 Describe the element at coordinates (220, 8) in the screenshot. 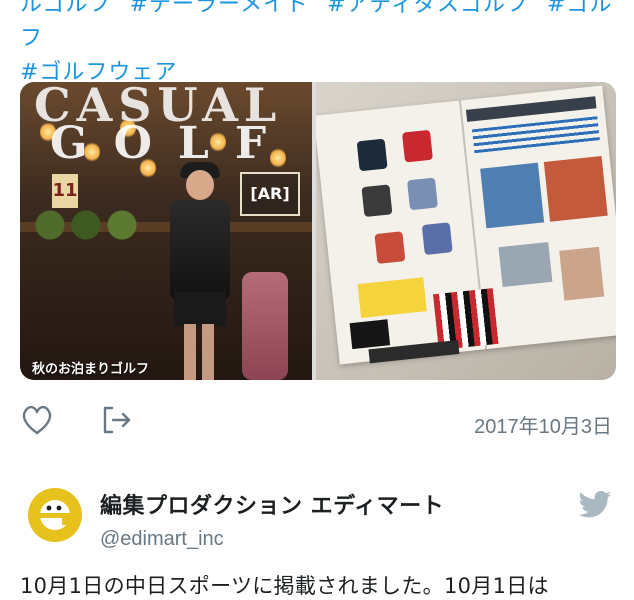

I see `hashtag-link: #テーラーメイド` at that location.